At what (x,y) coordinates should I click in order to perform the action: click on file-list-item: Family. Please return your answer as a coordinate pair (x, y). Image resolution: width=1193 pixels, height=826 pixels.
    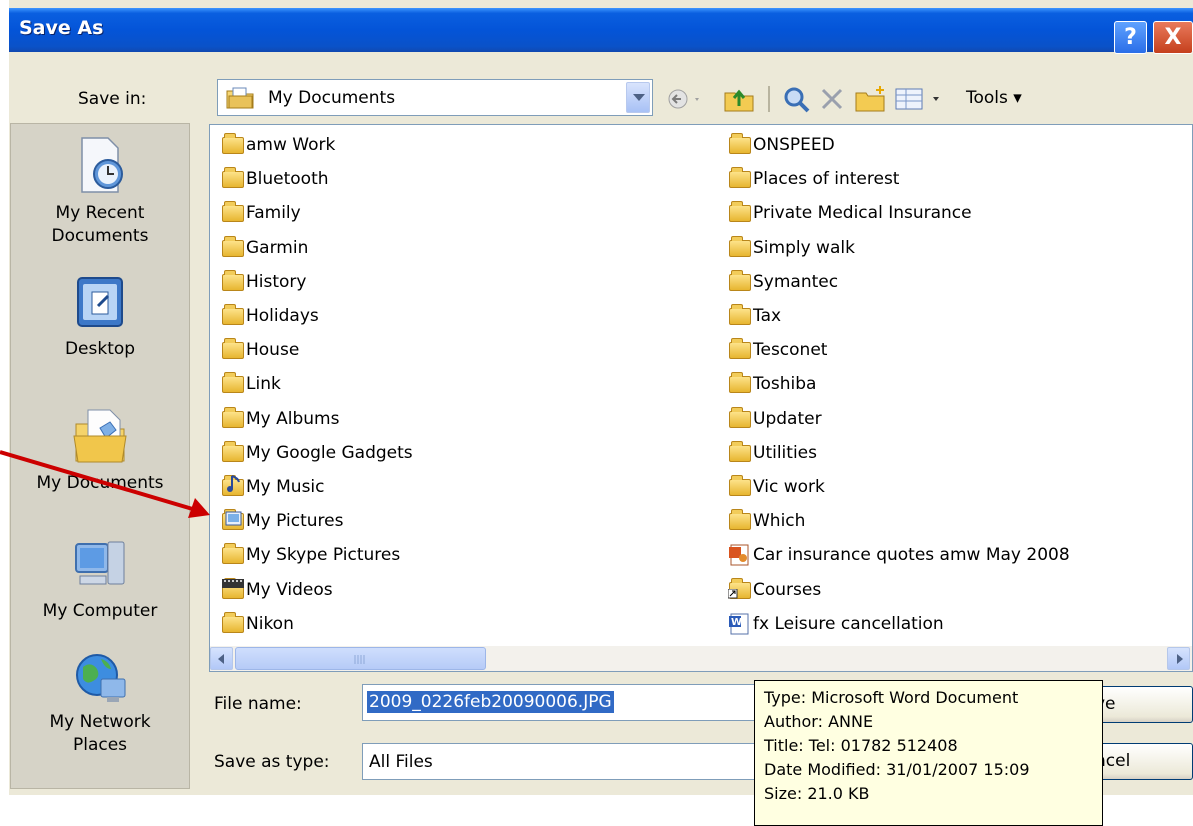
    Looking at the image, I should click on (261, 213).